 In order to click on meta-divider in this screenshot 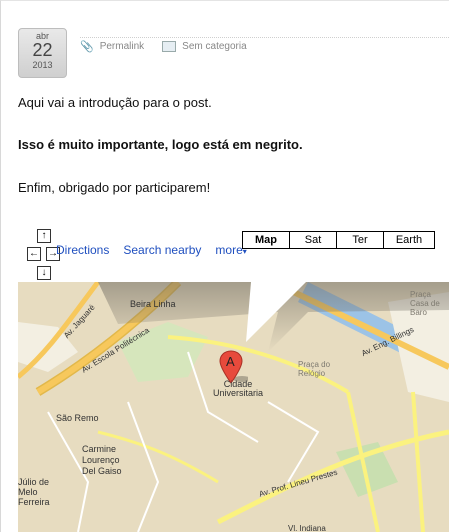, I will do `click(264, 37)`.